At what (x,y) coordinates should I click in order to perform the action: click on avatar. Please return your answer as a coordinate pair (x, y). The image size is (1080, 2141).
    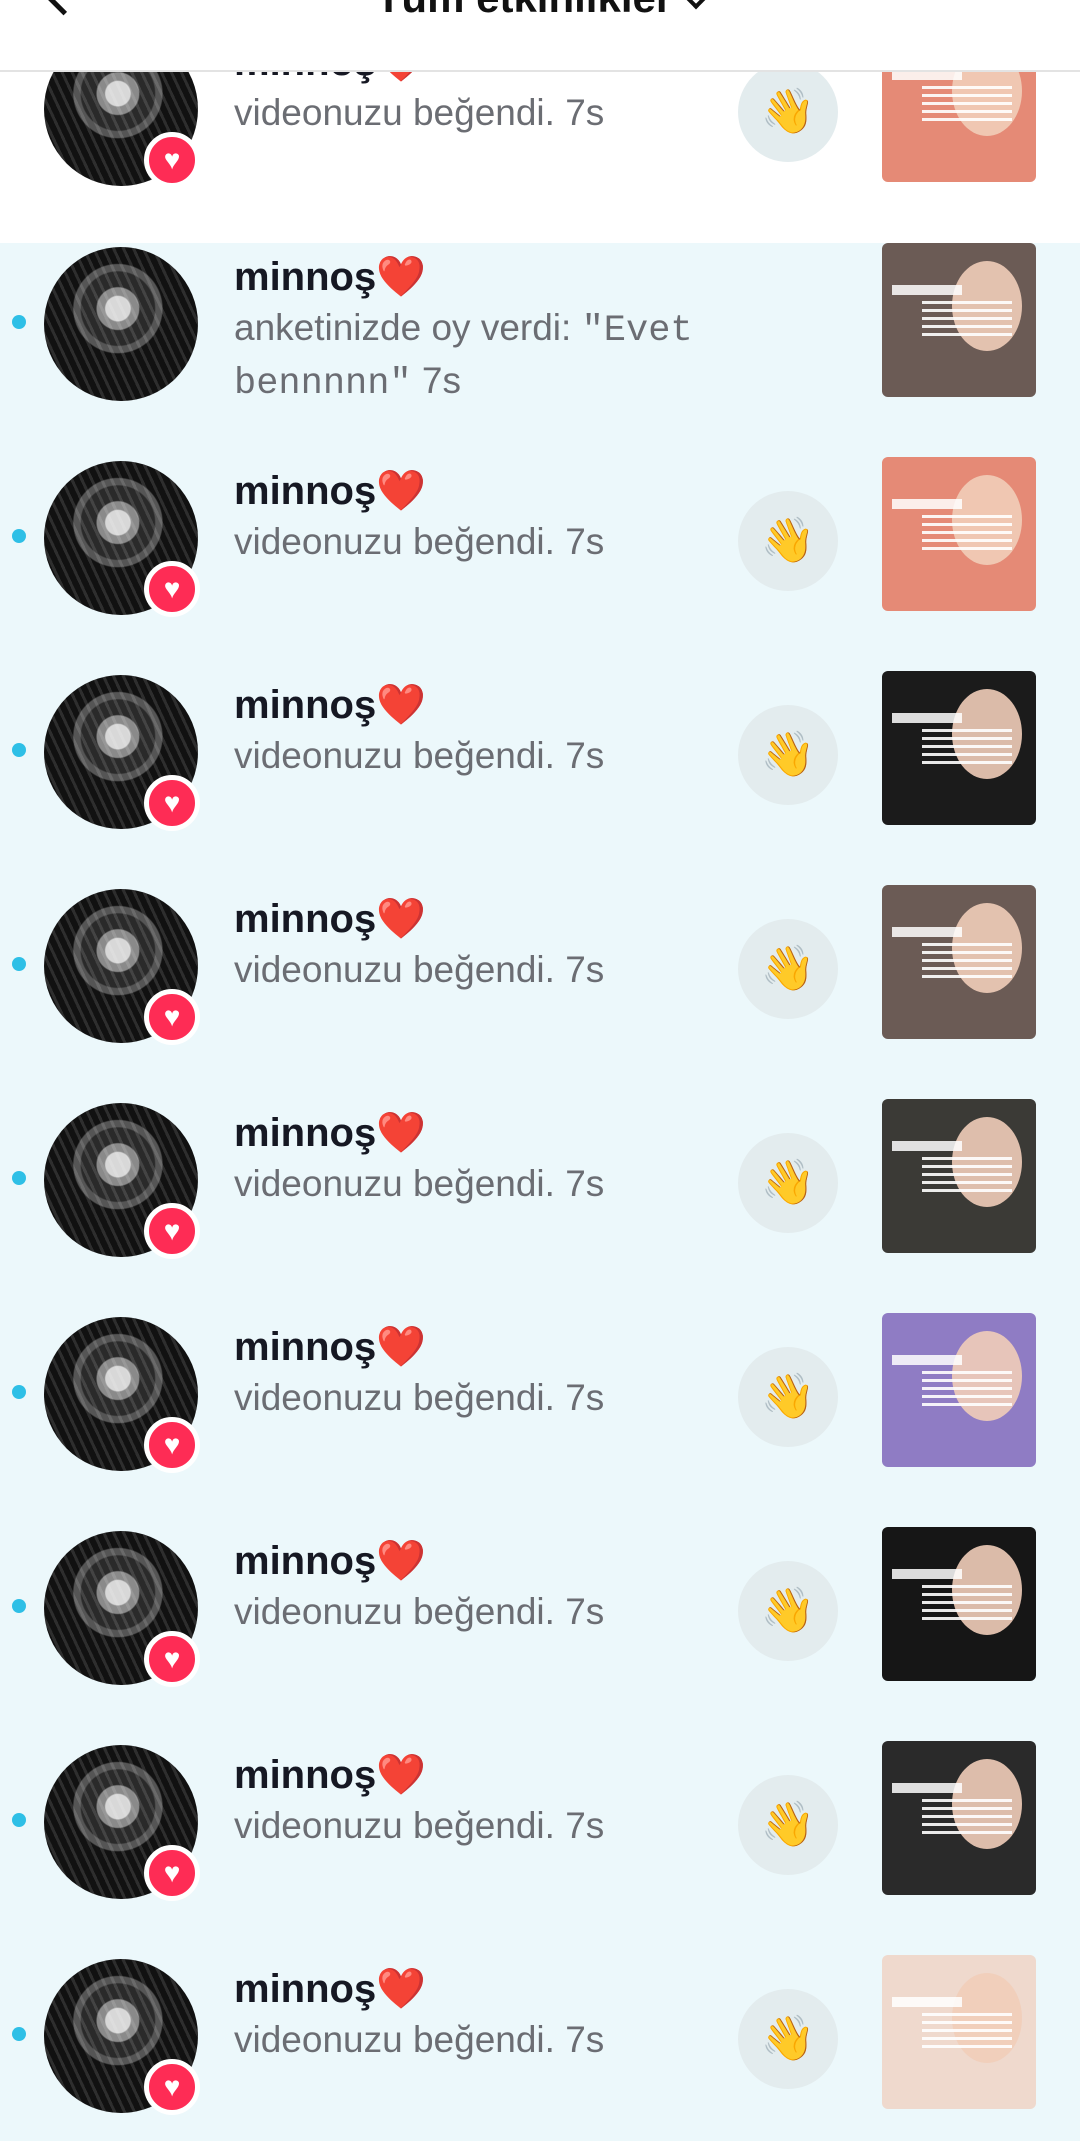
    Looking at the image, I should click on (121, 324).